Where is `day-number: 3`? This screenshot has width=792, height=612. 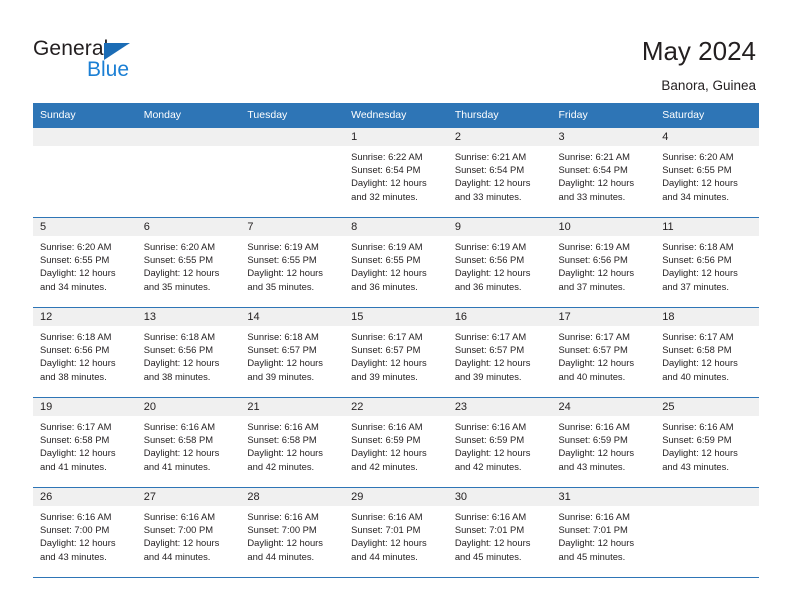 day-number: 3 is located at coordinates (603, 137).